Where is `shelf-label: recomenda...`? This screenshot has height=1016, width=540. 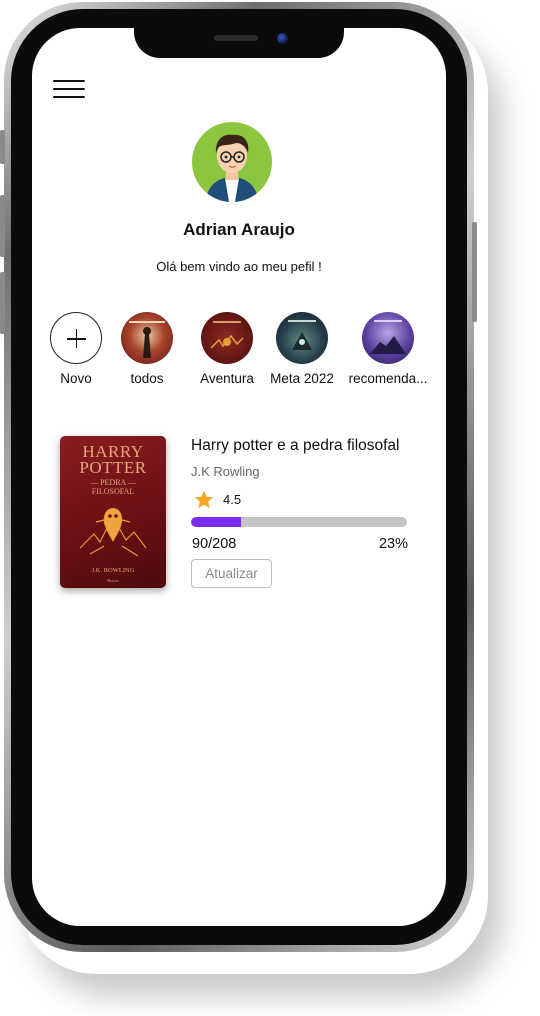
shelf-label: recomenda... is located at coordinates (388, 378).